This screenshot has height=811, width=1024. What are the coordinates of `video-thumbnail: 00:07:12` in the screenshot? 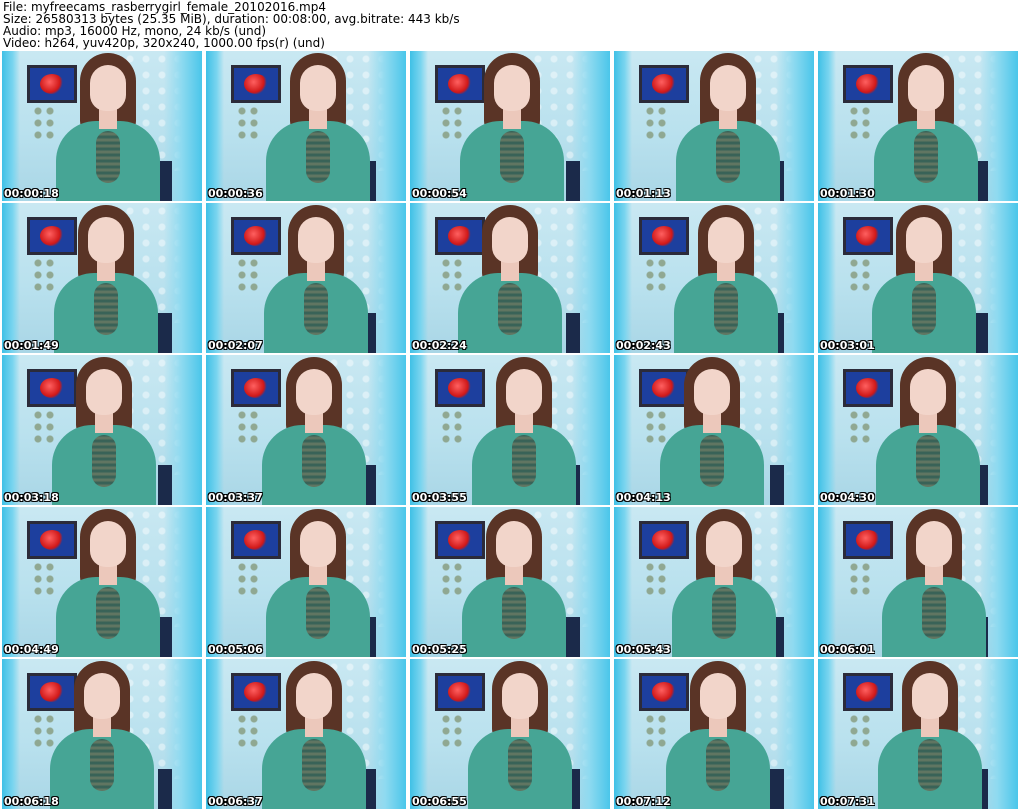 It's located at (714, 734).